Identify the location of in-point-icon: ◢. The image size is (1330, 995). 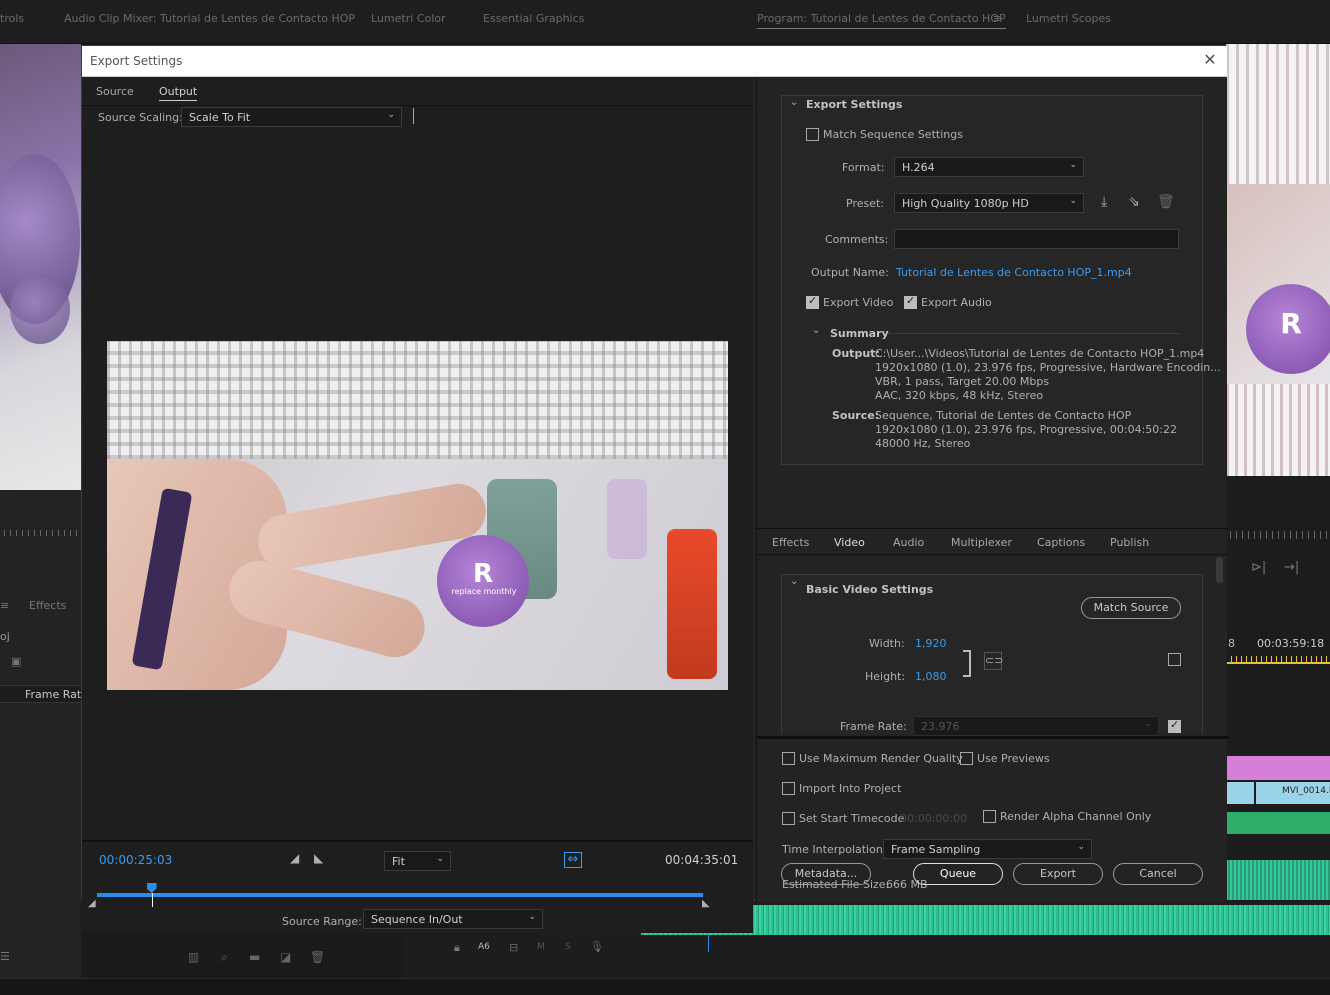
(92, 903).